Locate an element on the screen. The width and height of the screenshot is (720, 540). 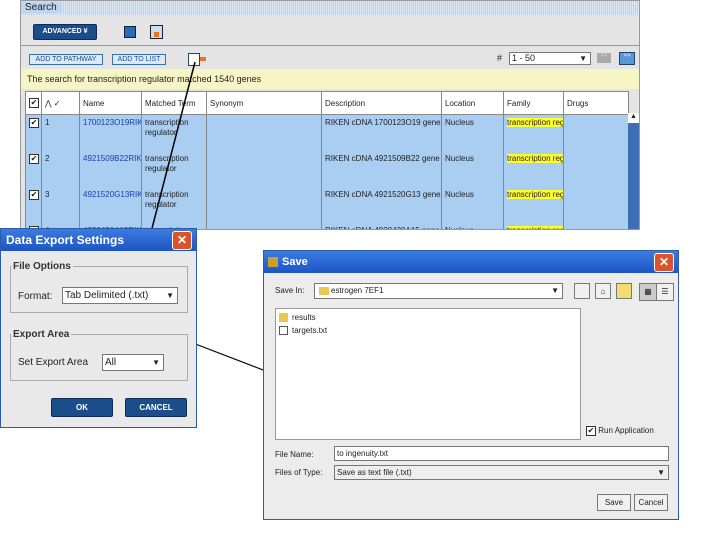
file-type-value: Save as text file (.txt) is located at coordinates (374, 472).